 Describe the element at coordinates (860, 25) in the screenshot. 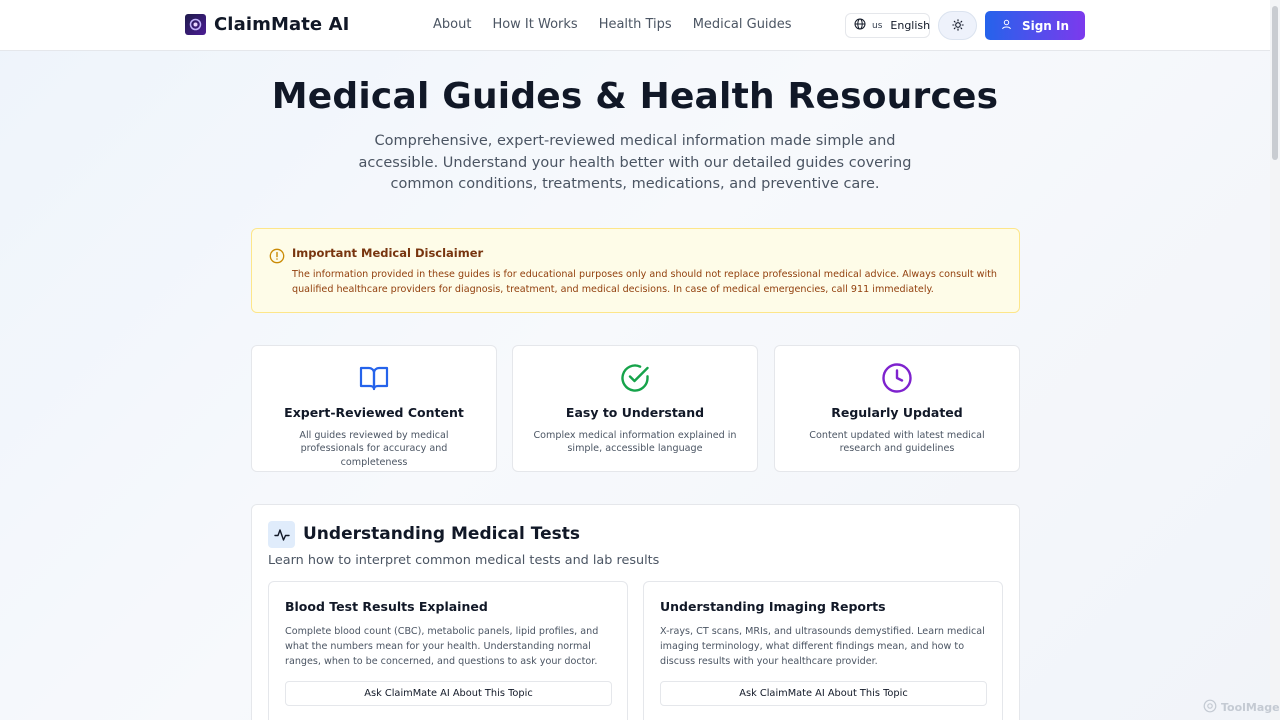

I see `globe-icon` at that location.